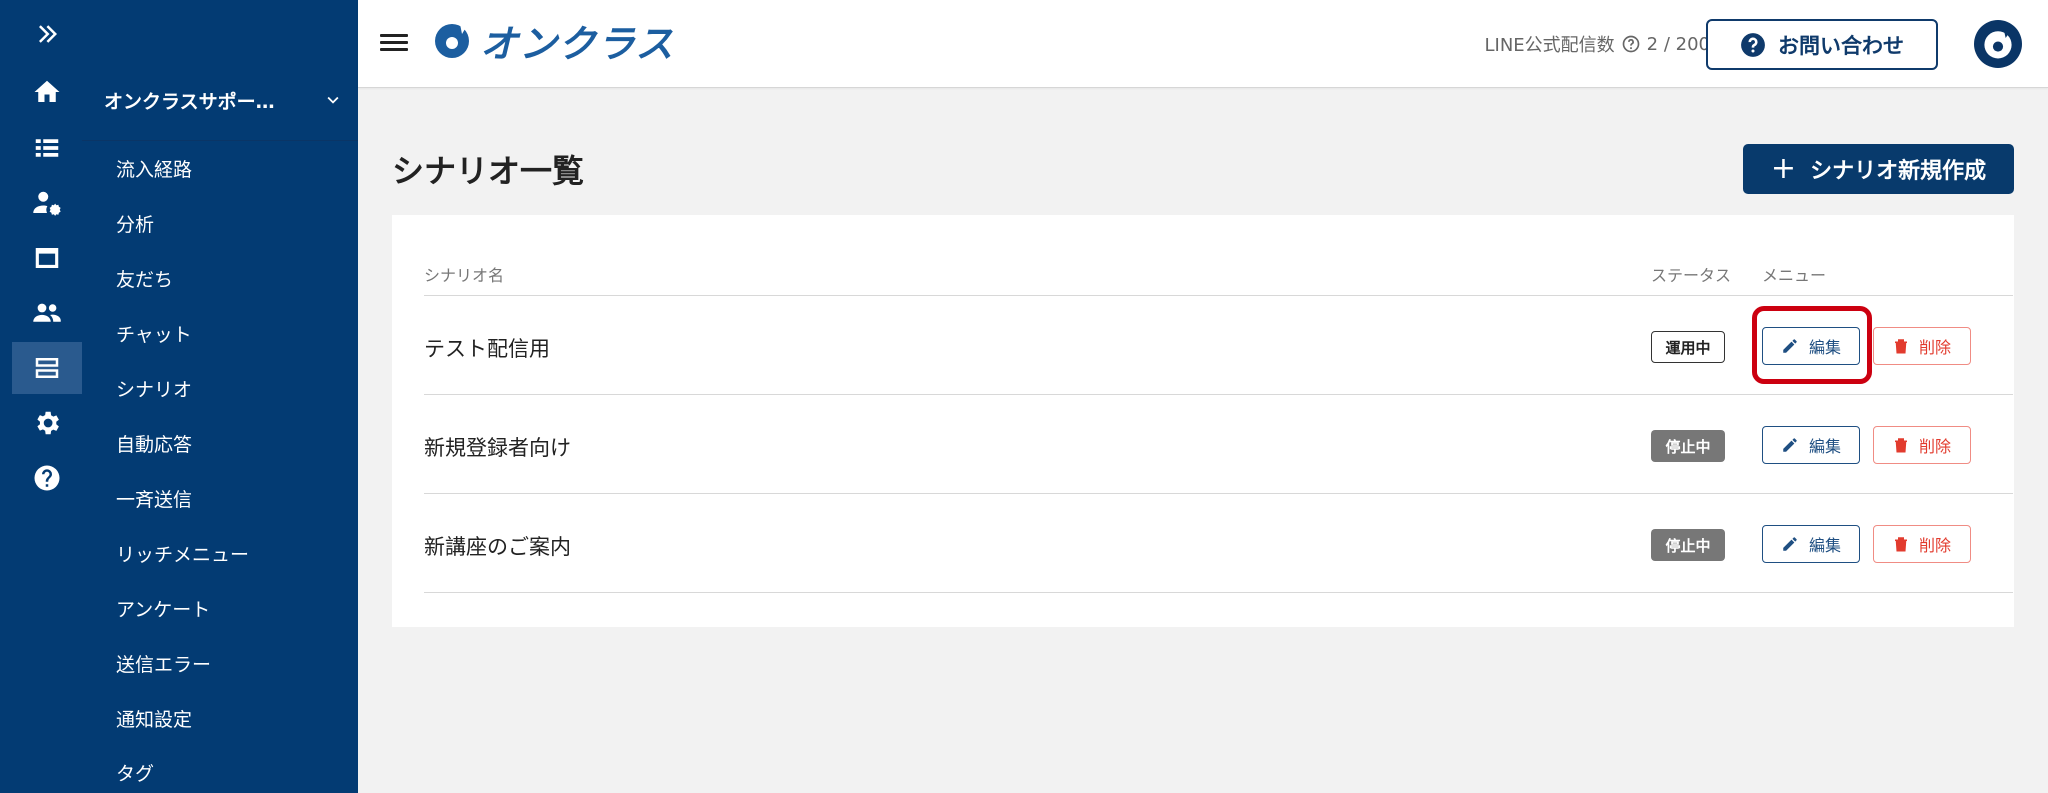 The width and height of the screenshot is (2048, 793). What do you see at coordinates (231, 223) in the screenshot?
I see `sidebar-item-analytics: 分析` at bounding box center [231, 223].